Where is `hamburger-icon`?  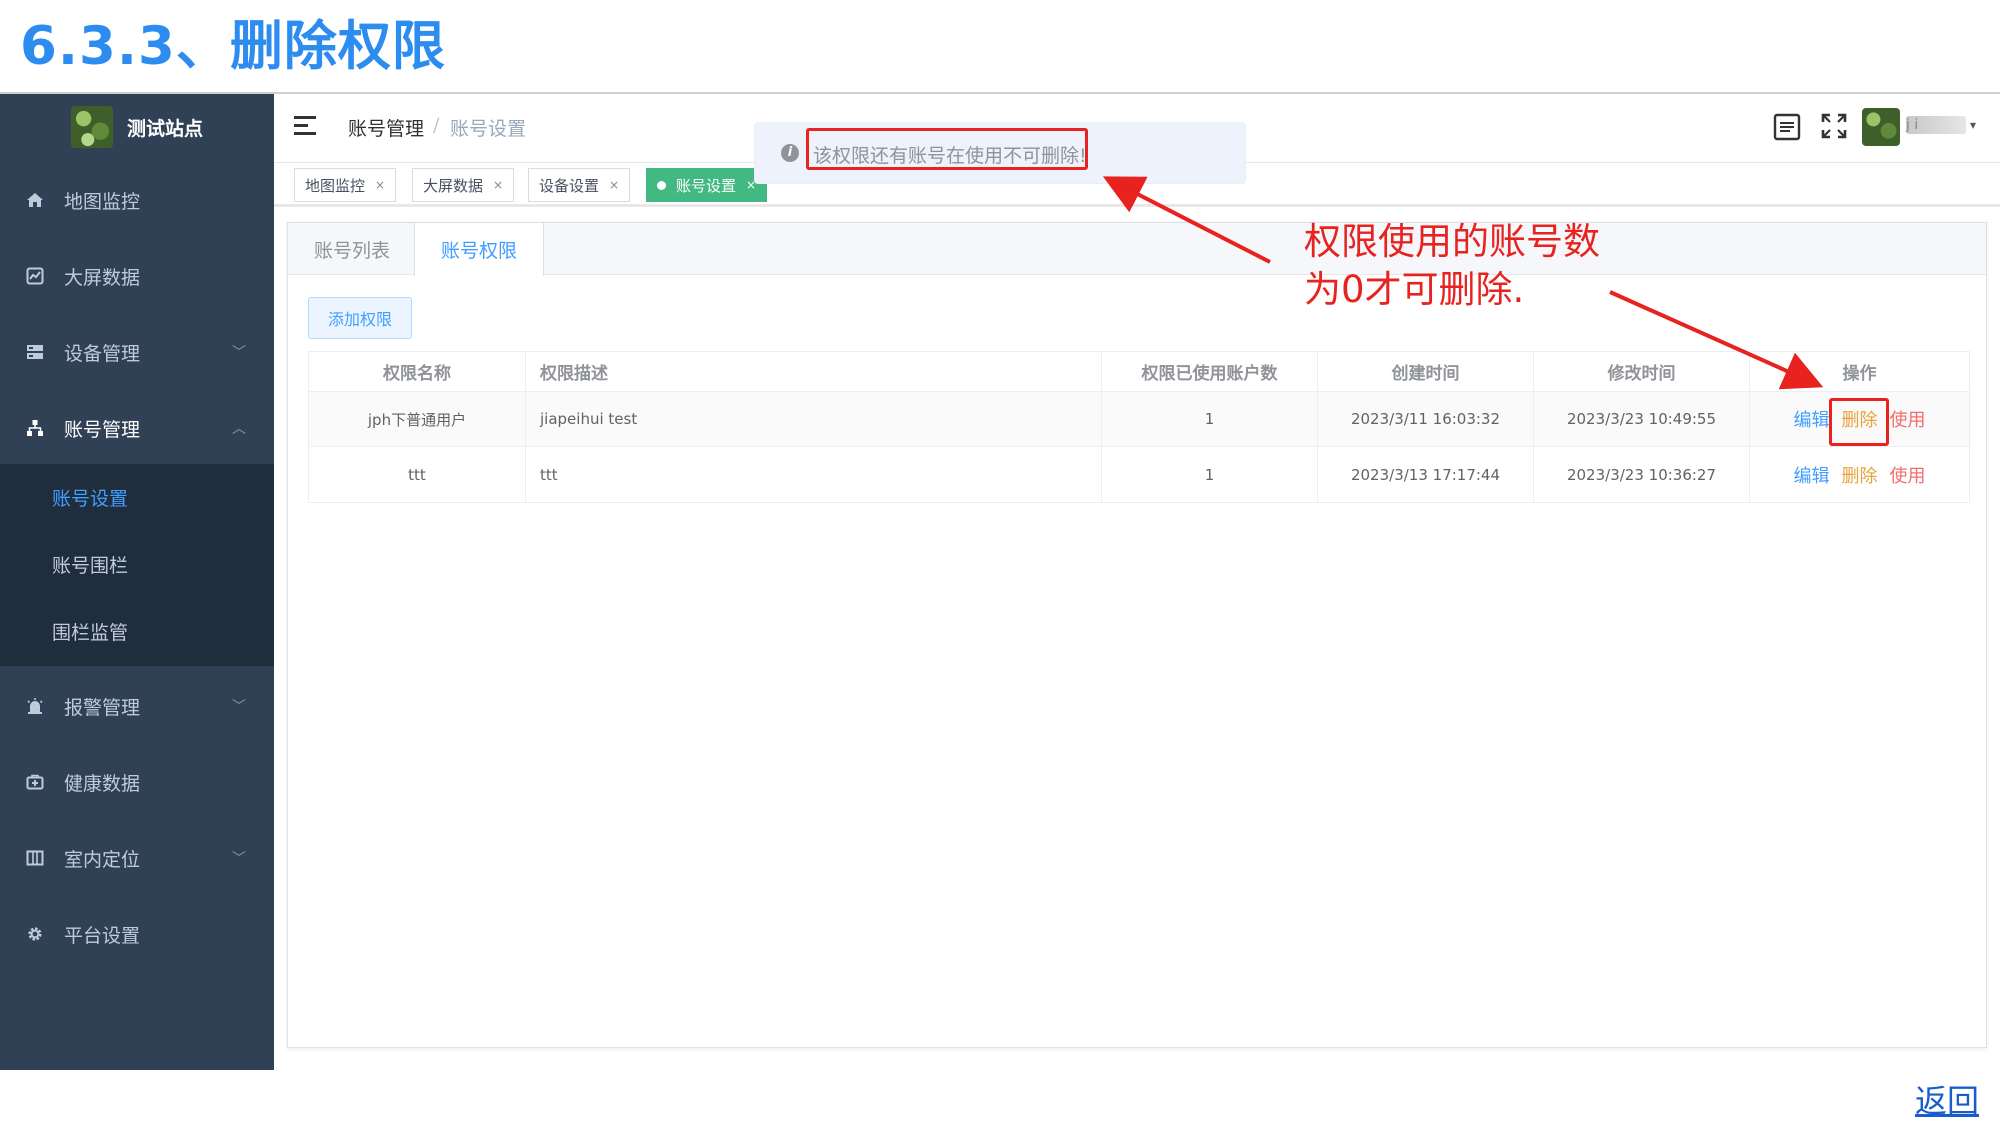
hamburger-icon is located at coordinates (305, 126).